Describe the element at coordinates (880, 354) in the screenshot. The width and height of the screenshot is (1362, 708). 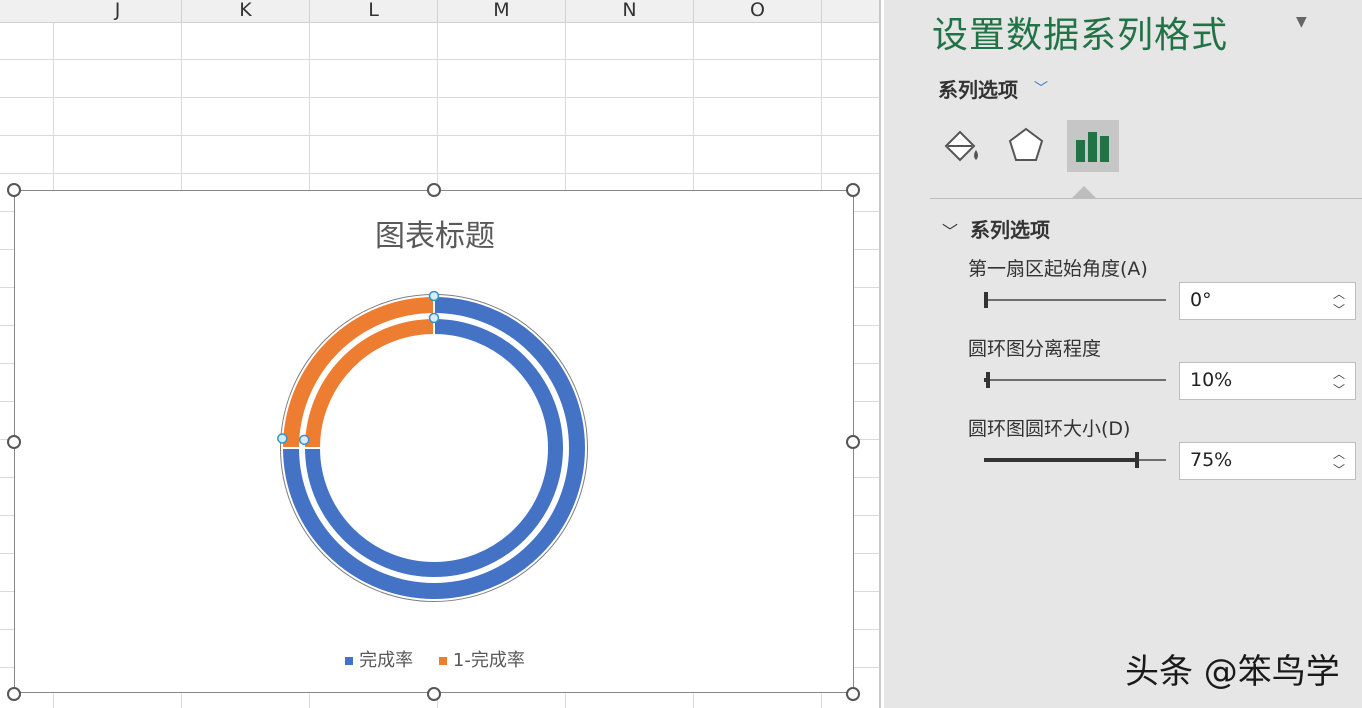
I see `sheet-border` at that location.